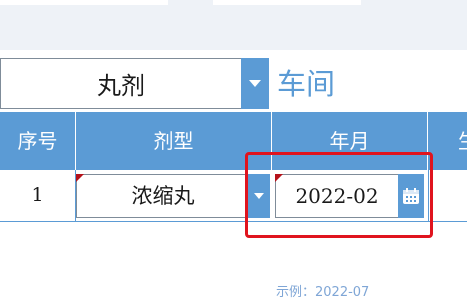 The image size is (467, 300). What do you see at coordinates (447, 195) in the screenshot?
I see `row-next-cell` at bounding box center [447, 195].